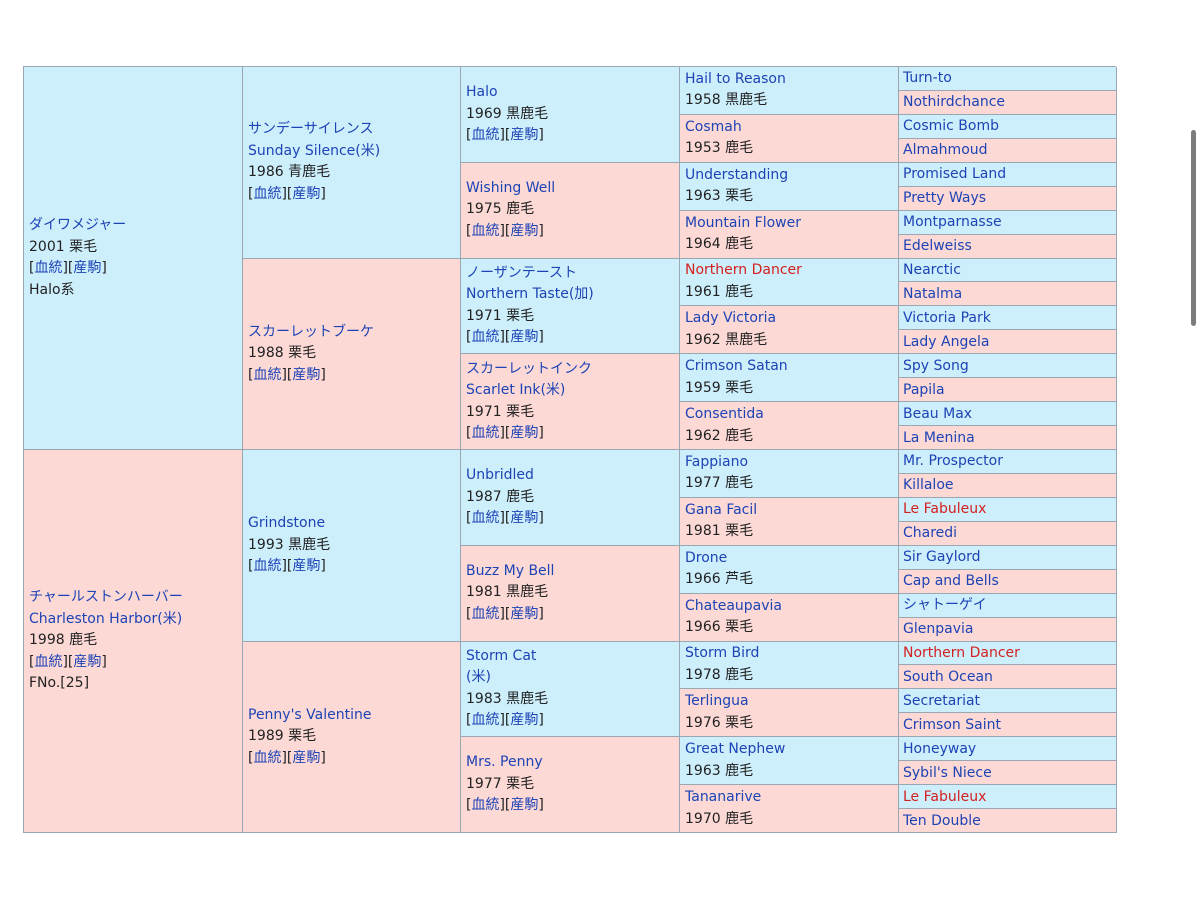 Image resolution: width=1200 pixels, height=900 pixels. What do you see at coordinates (1007, 198) in the screenshot?
I see `horse-name-link: Pretty Ways` at bounding box center [1007, 198].